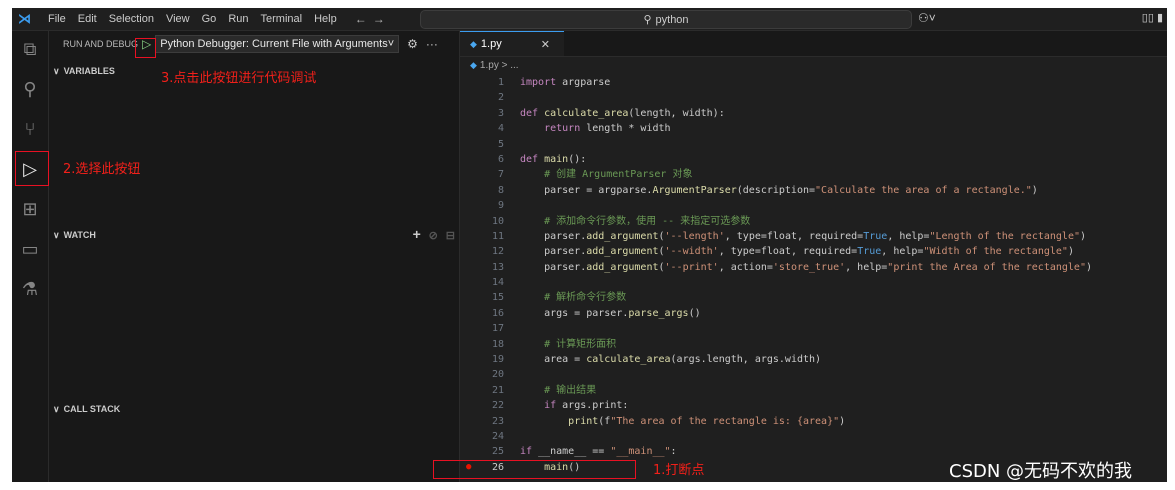 The image size is (1175, 490). Describe the element at coordinates (500, 159) in the screenshot. I see `line-number: 6` at that location.